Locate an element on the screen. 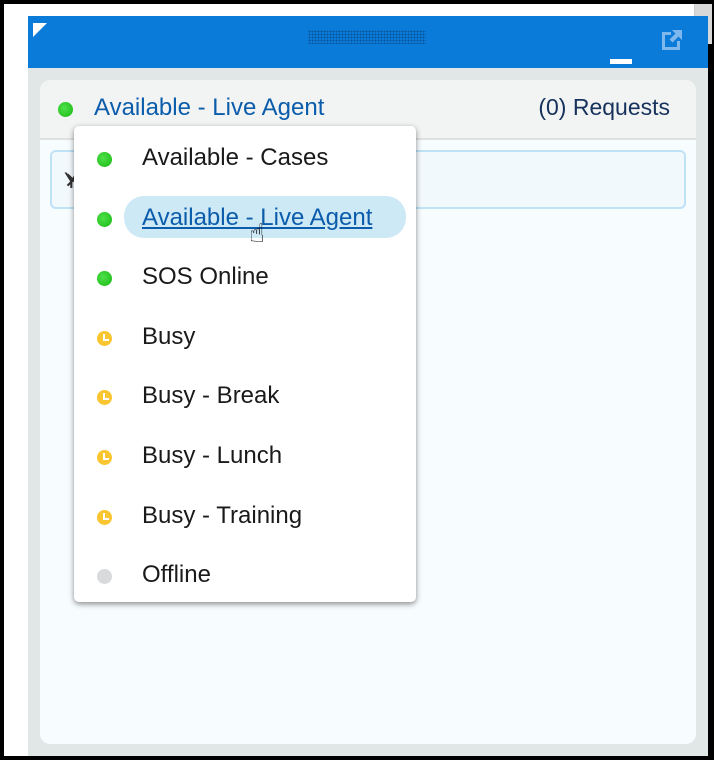  menu-item-label: Busy is located at coordinates (169, 336).